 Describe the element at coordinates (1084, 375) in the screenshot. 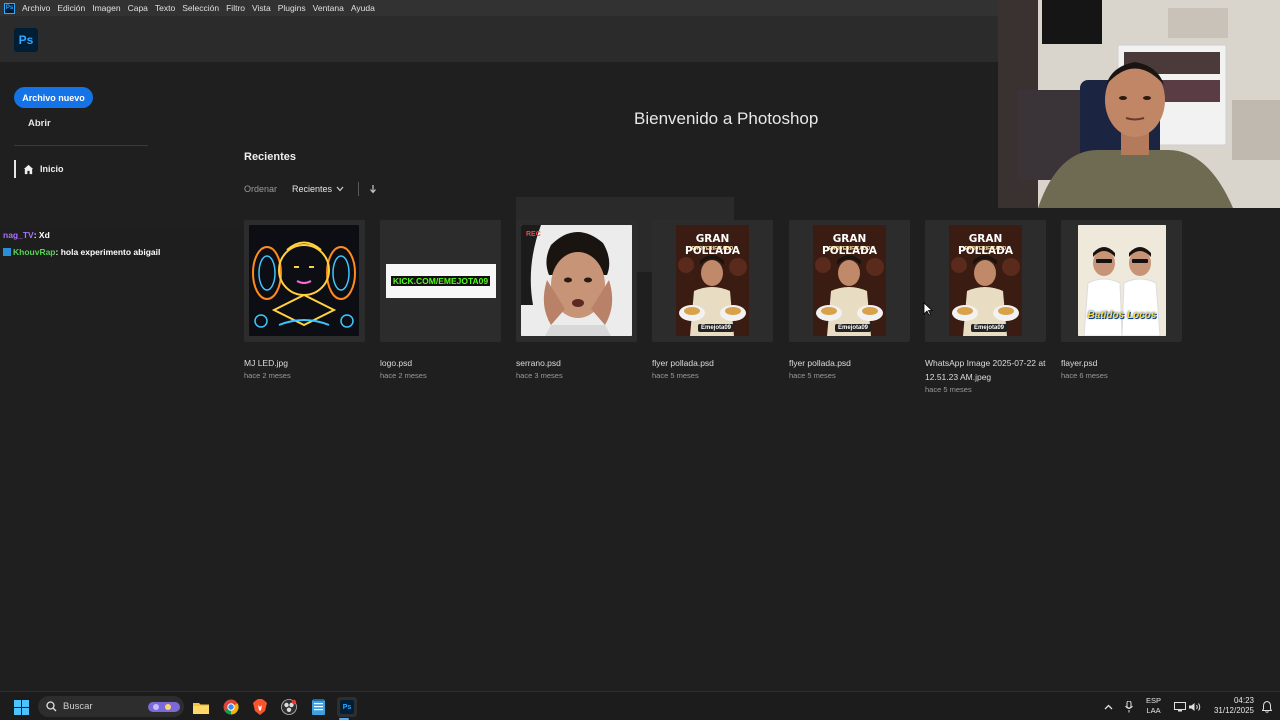

I see `file-date: hace 6 meses` at that location.